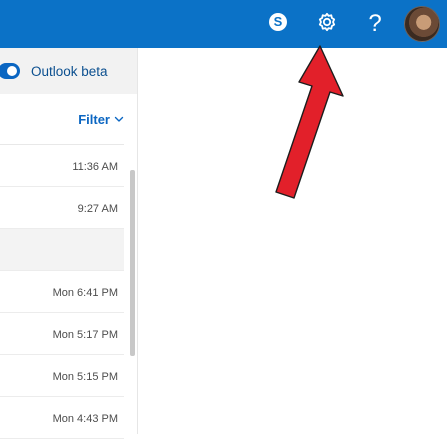 The width and height of the screenshot is (447, 439). Describe the element at coordinates (132, 263) in the screenshot. I see `message-list-scrollbar` at that location.